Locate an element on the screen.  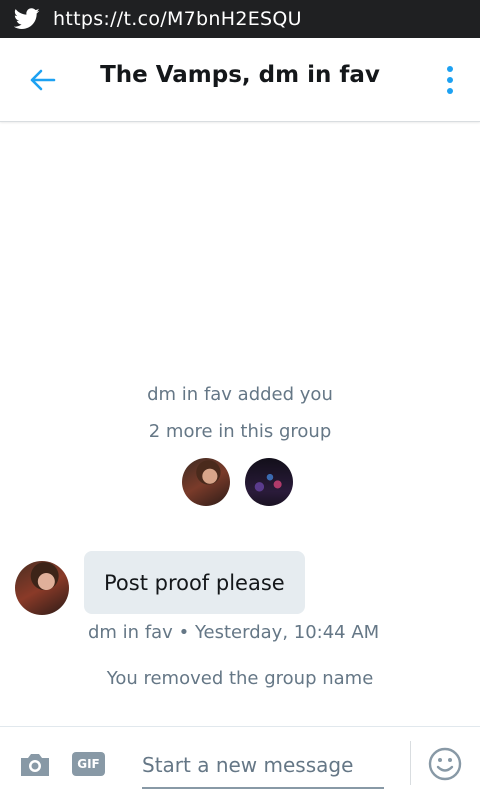
emoji-icon is located at coordinates (445, 764).